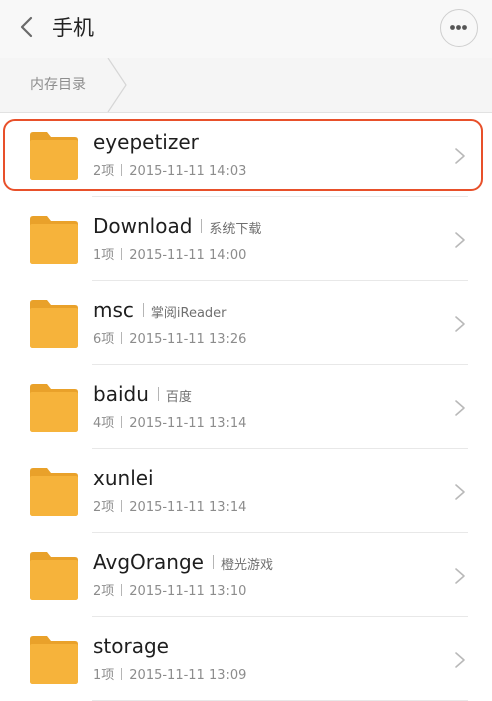 The height and width of the screenshot is (701, 492). What do you see at coordinates (148, 562) in the screenshot?
I see `folder-name: AvgOrange` at bounding box center [148, 562].